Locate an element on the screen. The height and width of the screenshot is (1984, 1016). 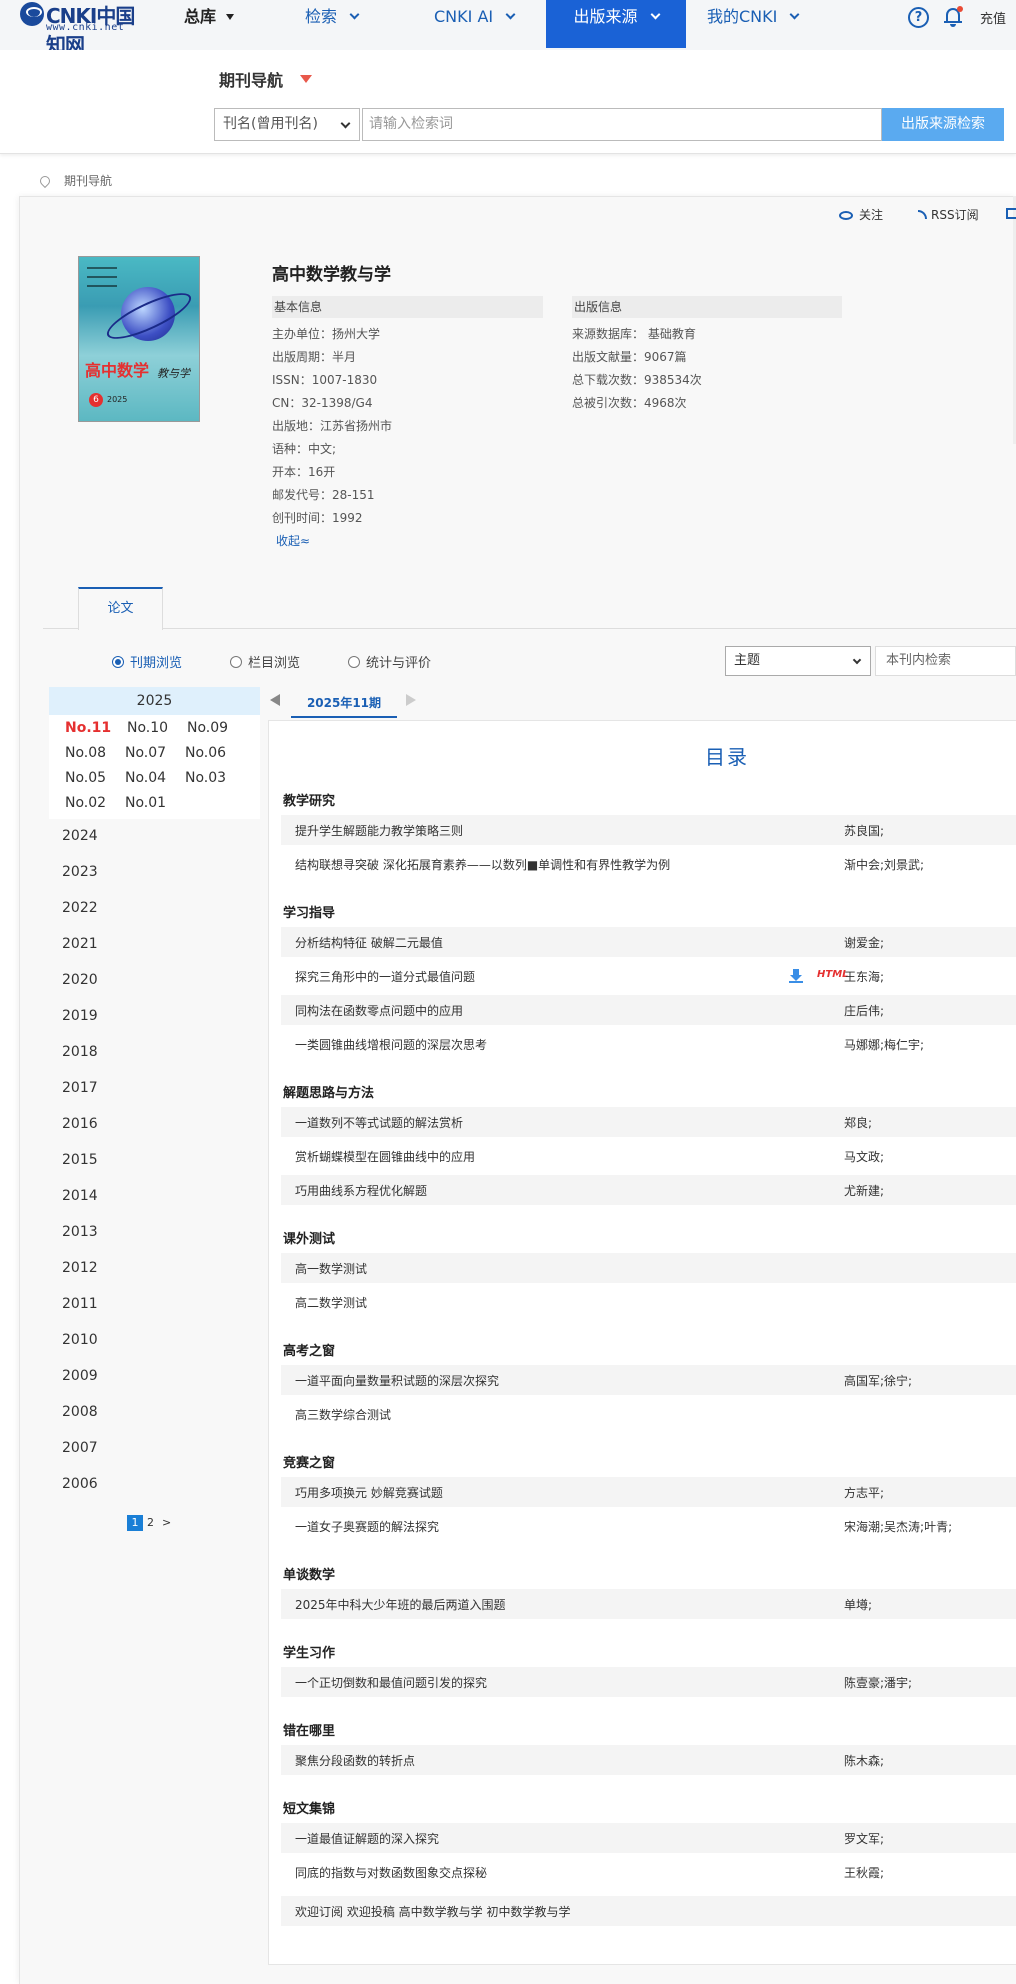
article-title-link: 高三数学综合测试 is located at coordinates (343, 1414).